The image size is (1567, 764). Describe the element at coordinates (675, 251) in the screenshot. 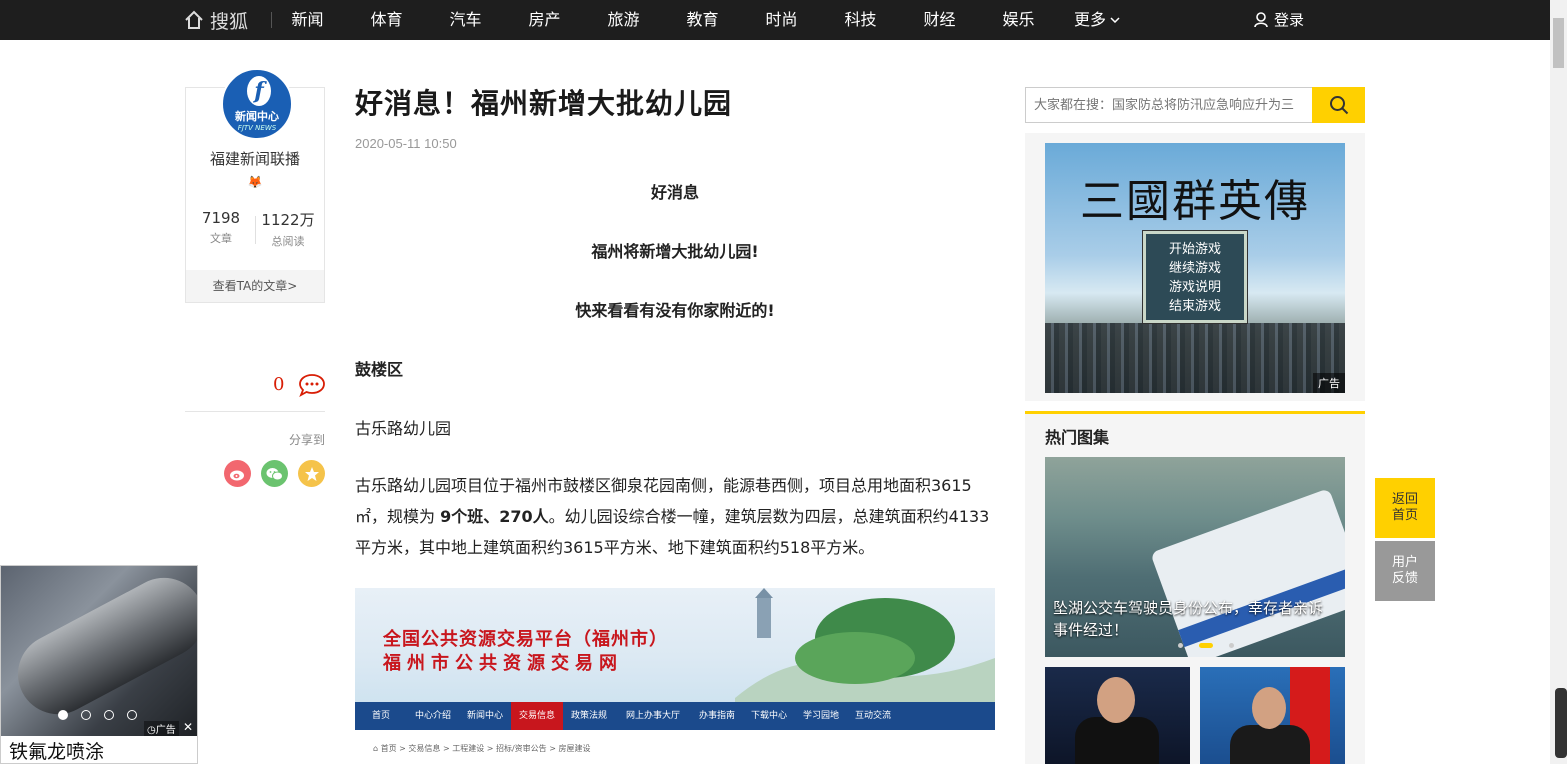

I see `article-line-2: 福州将新增大批幼儿园!` at that location.